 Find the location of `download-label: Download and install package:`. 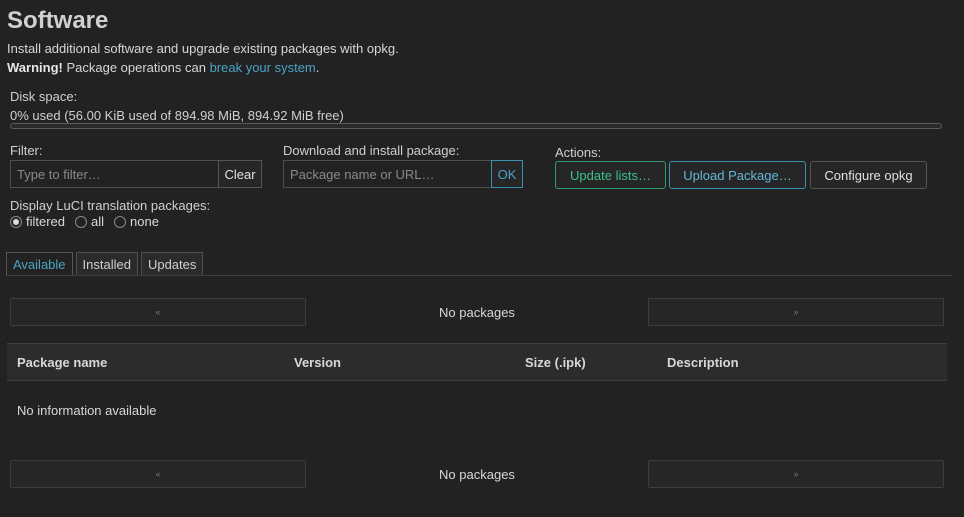

download-label: Download and install package: is located at coordinates (371, 150).